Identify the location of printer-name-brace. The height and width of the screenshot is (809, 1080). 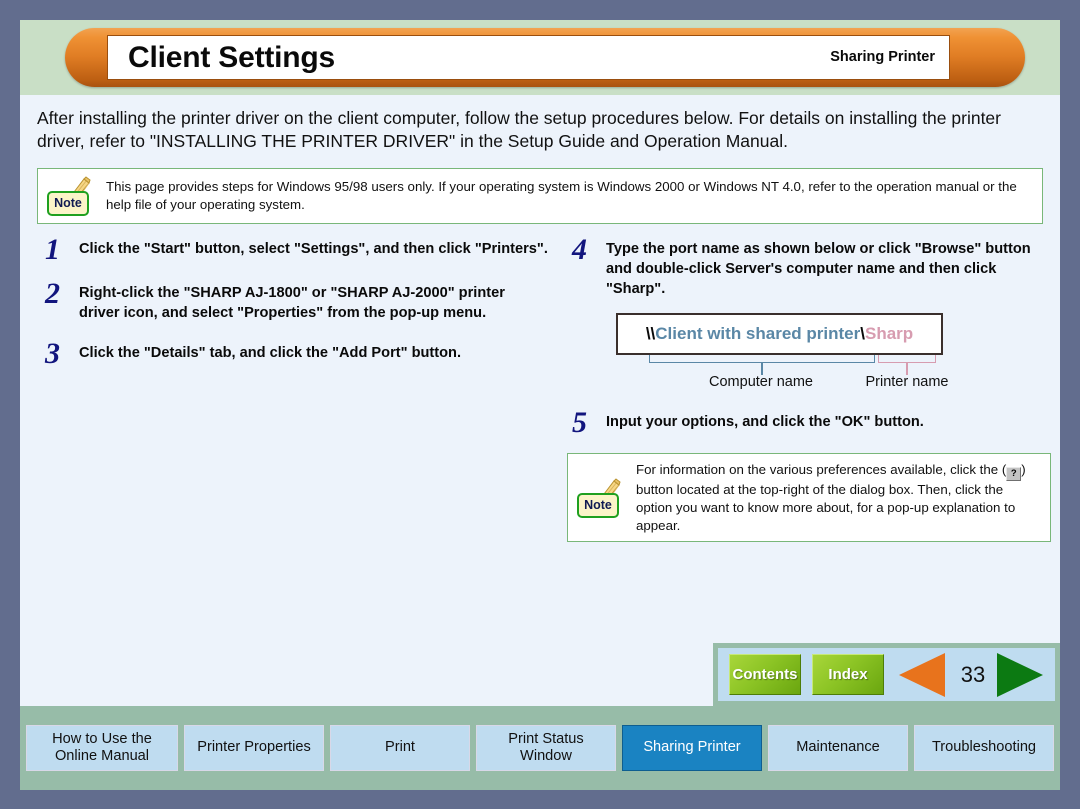
(907, 359).